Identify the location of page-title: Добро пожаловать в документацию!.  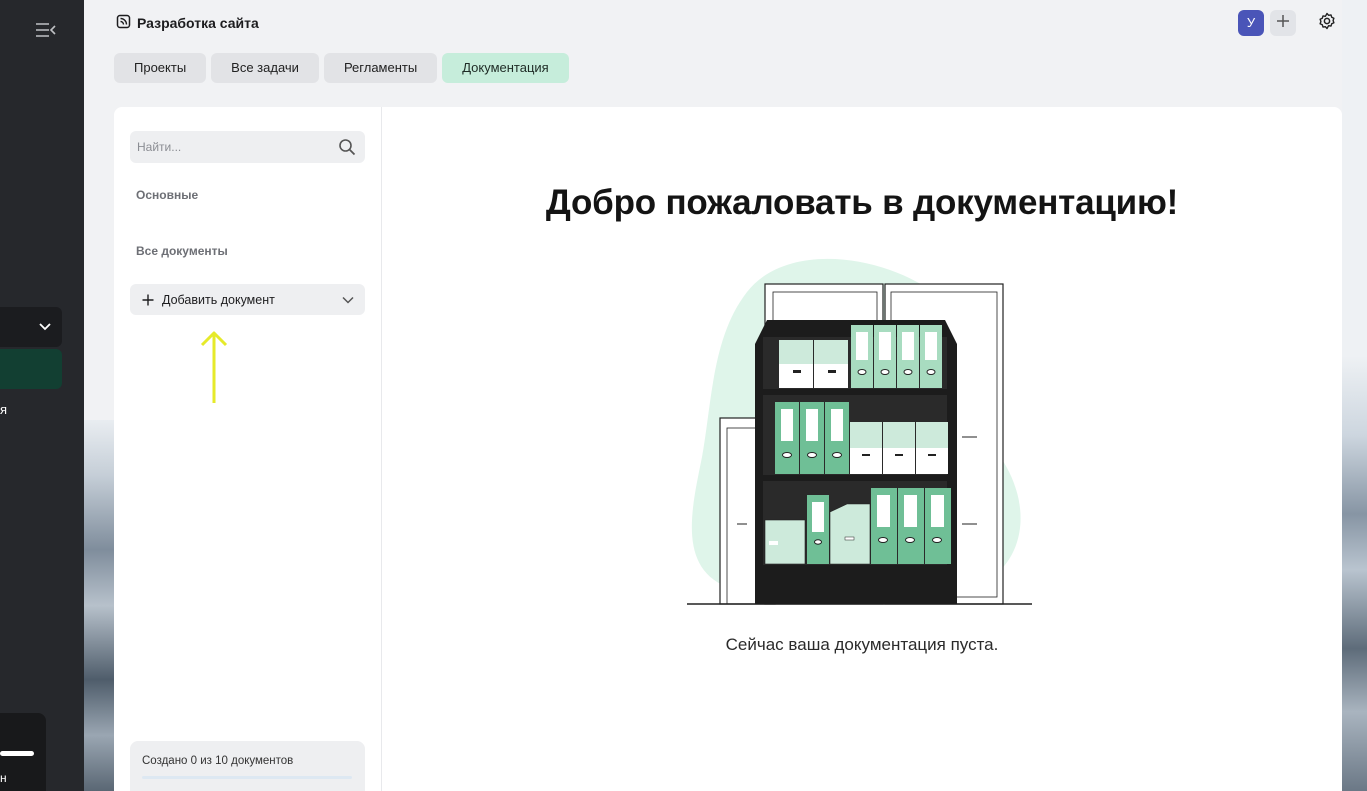
(862, 202).